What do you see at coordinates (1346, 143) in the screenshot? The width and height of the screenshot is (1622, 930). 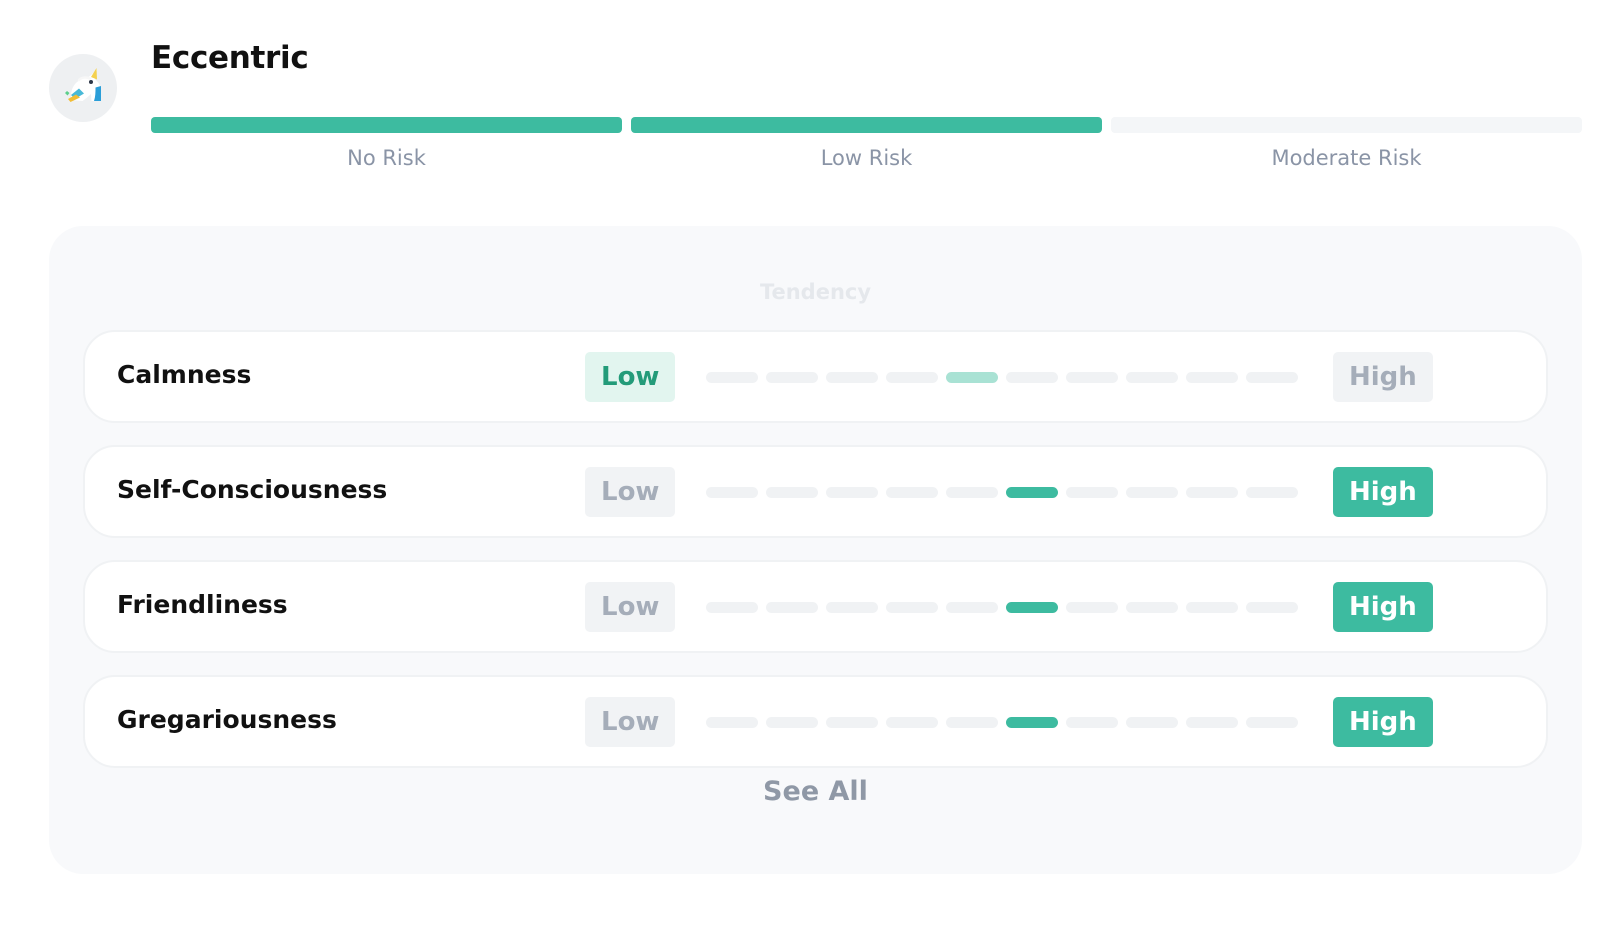 I see `risk-segment-moderate-risk: Moderate Risk` at bounding box center [1346, 143].